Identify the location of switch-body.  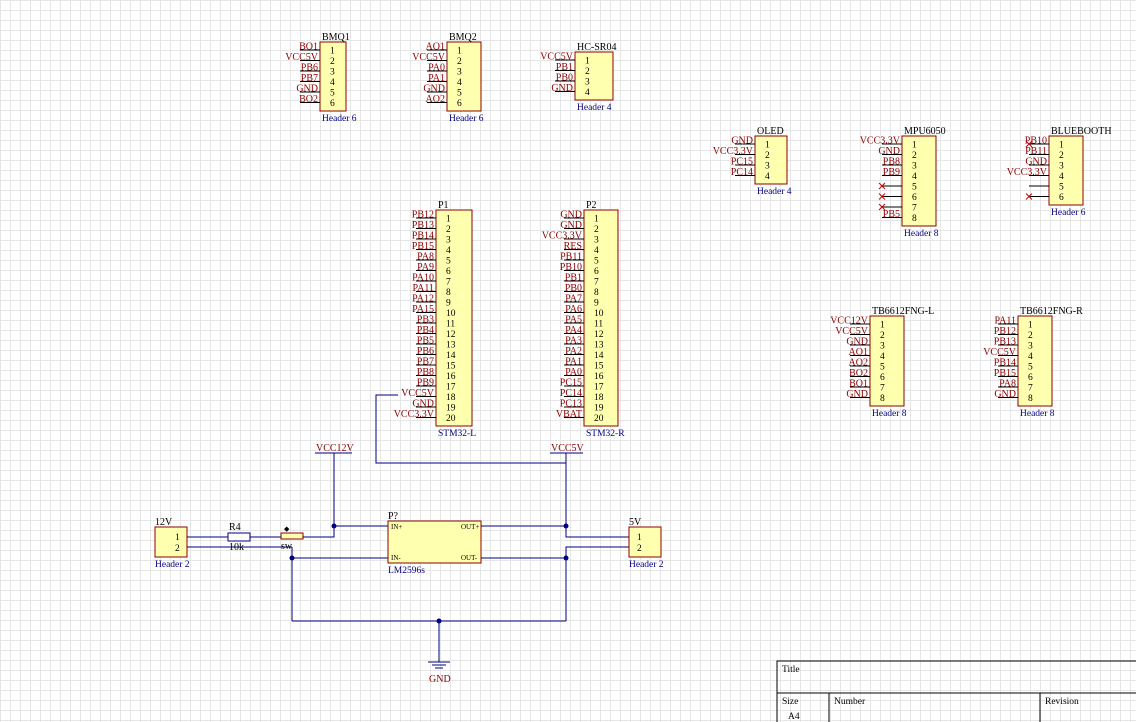
(292, 536).